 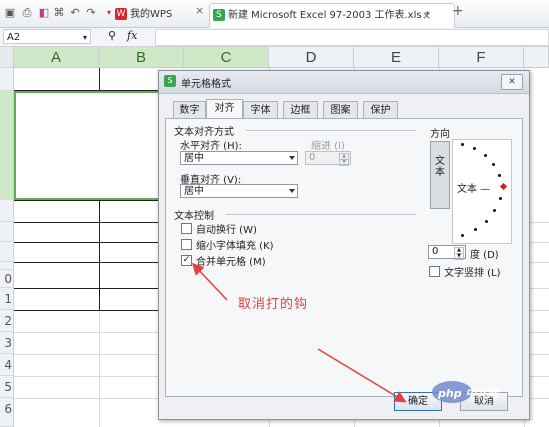 I want to click on arrow-to-ok, so click(x=362, y=375).